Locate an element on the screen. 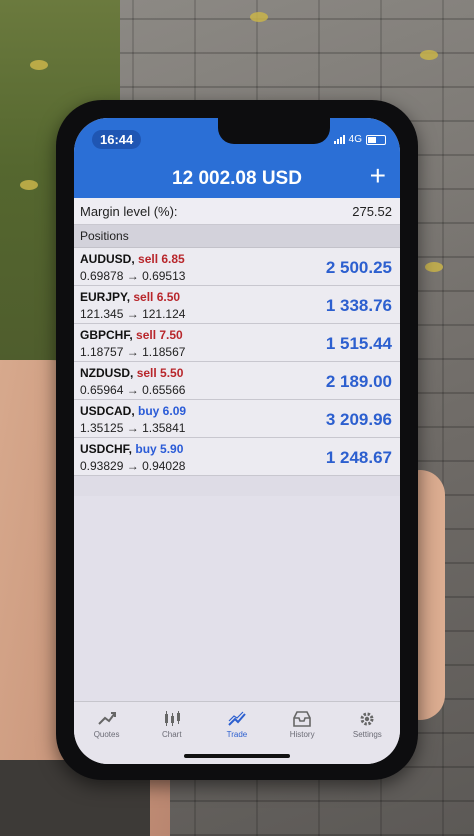 This screenshot has width=474, height=836. position-profit: 2 500.25 is located at coordinates (358, 267).